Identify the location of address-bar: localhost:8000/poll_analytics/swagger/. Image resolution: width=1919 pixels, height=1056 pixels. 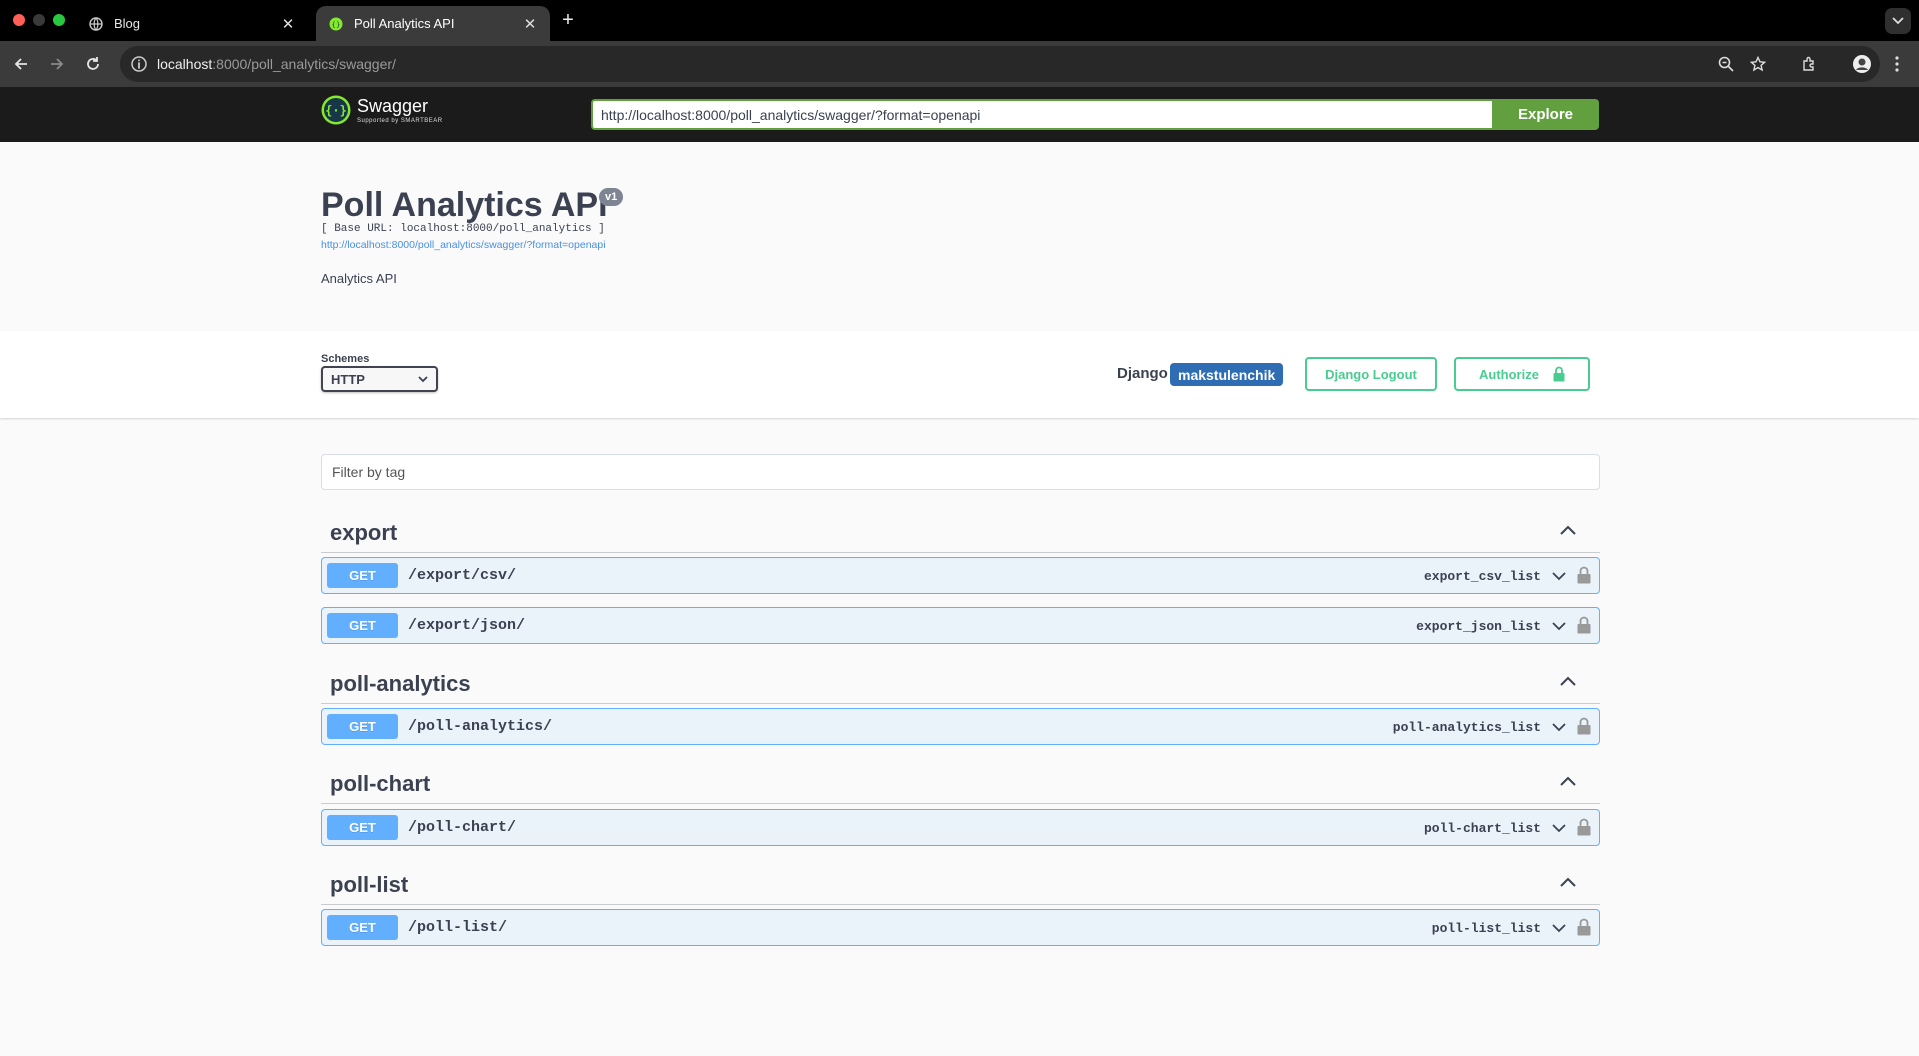
(1000, 64).